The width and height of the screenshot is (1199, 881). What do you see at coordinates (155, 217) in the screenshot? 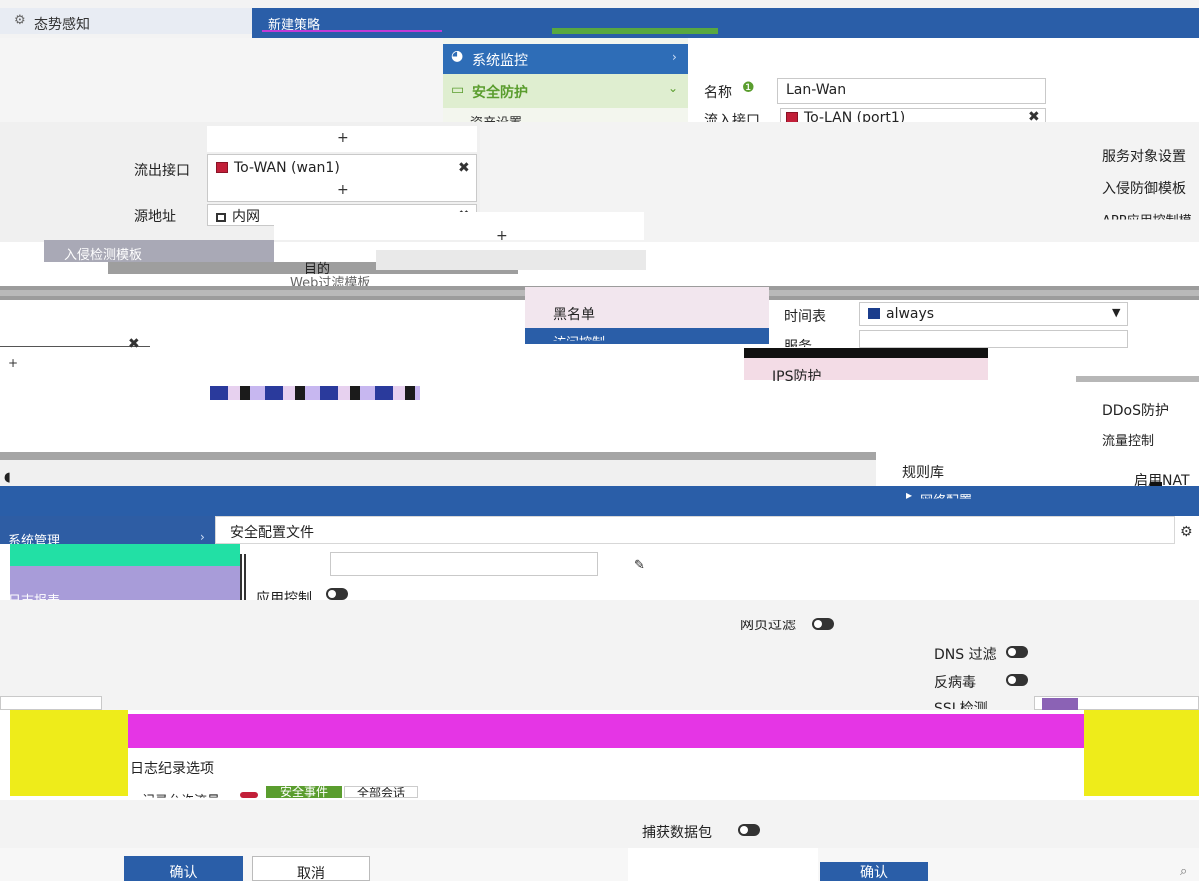
I see `src-addr-label: 源地址` at bounding box center [155, 217].